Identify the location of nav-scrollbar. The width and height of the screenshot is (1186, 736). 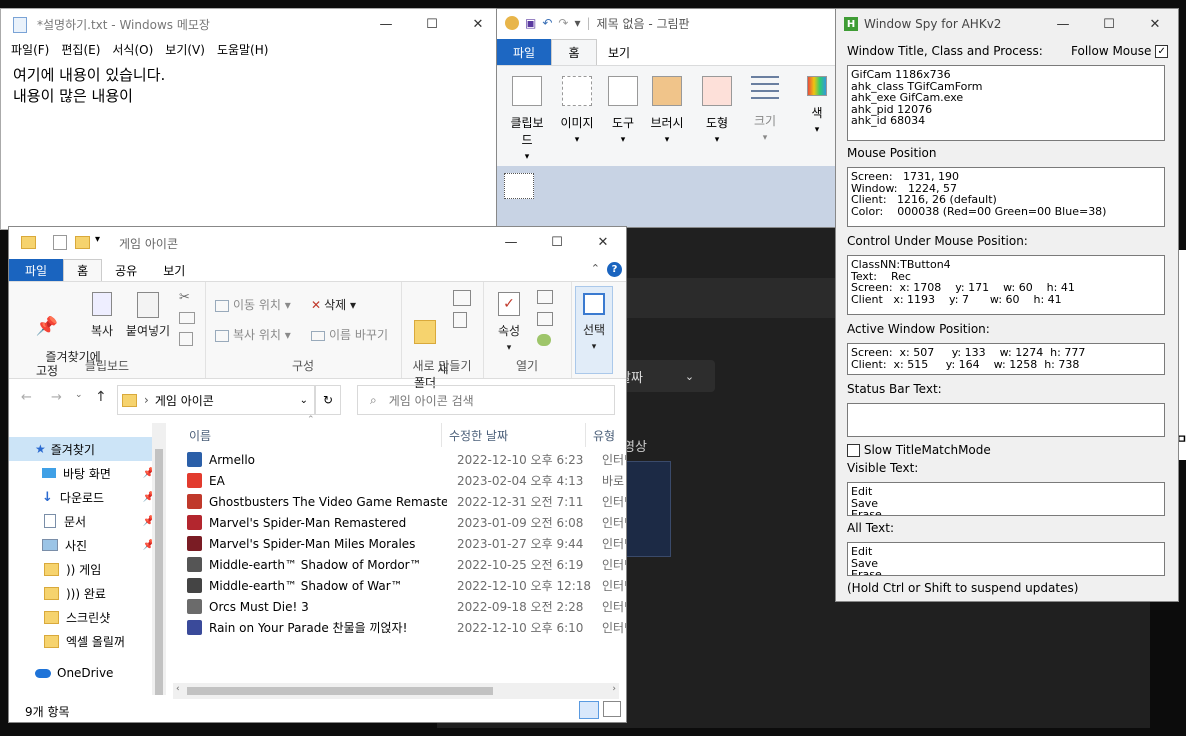
(159, 559).